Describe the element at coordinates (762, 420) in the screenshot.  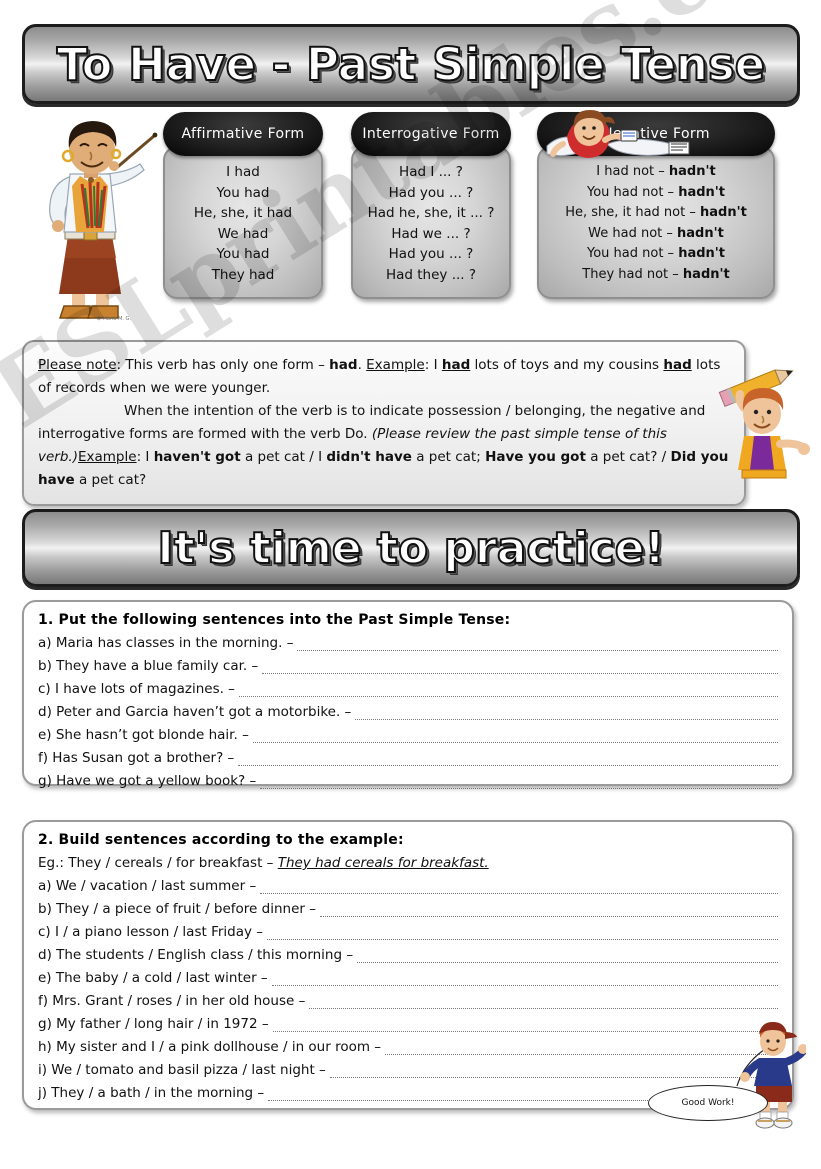
I see `pencil-boy-illustration` at that location.